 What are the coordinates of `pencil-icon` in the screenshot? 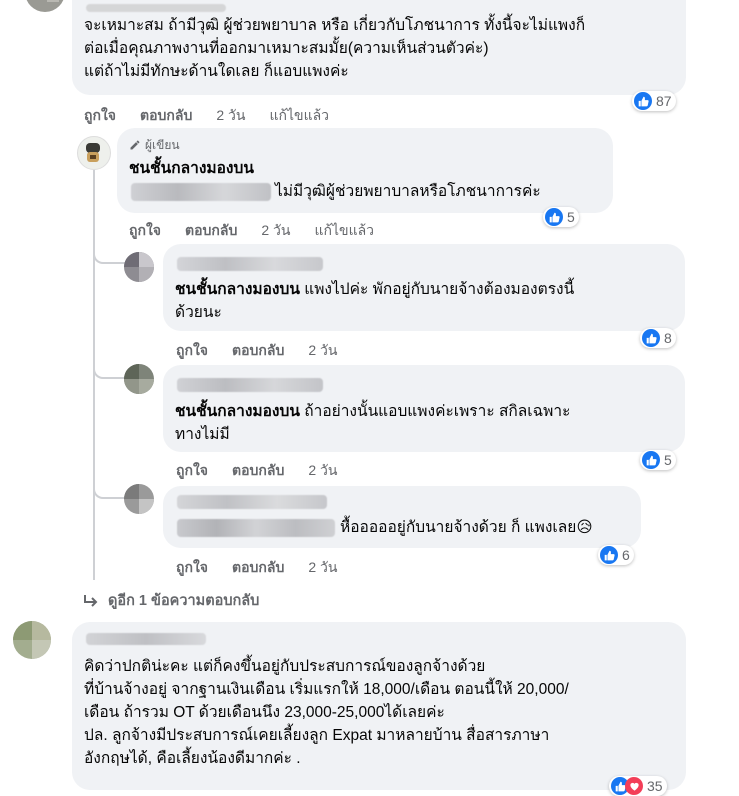 It's located at (135, 145).